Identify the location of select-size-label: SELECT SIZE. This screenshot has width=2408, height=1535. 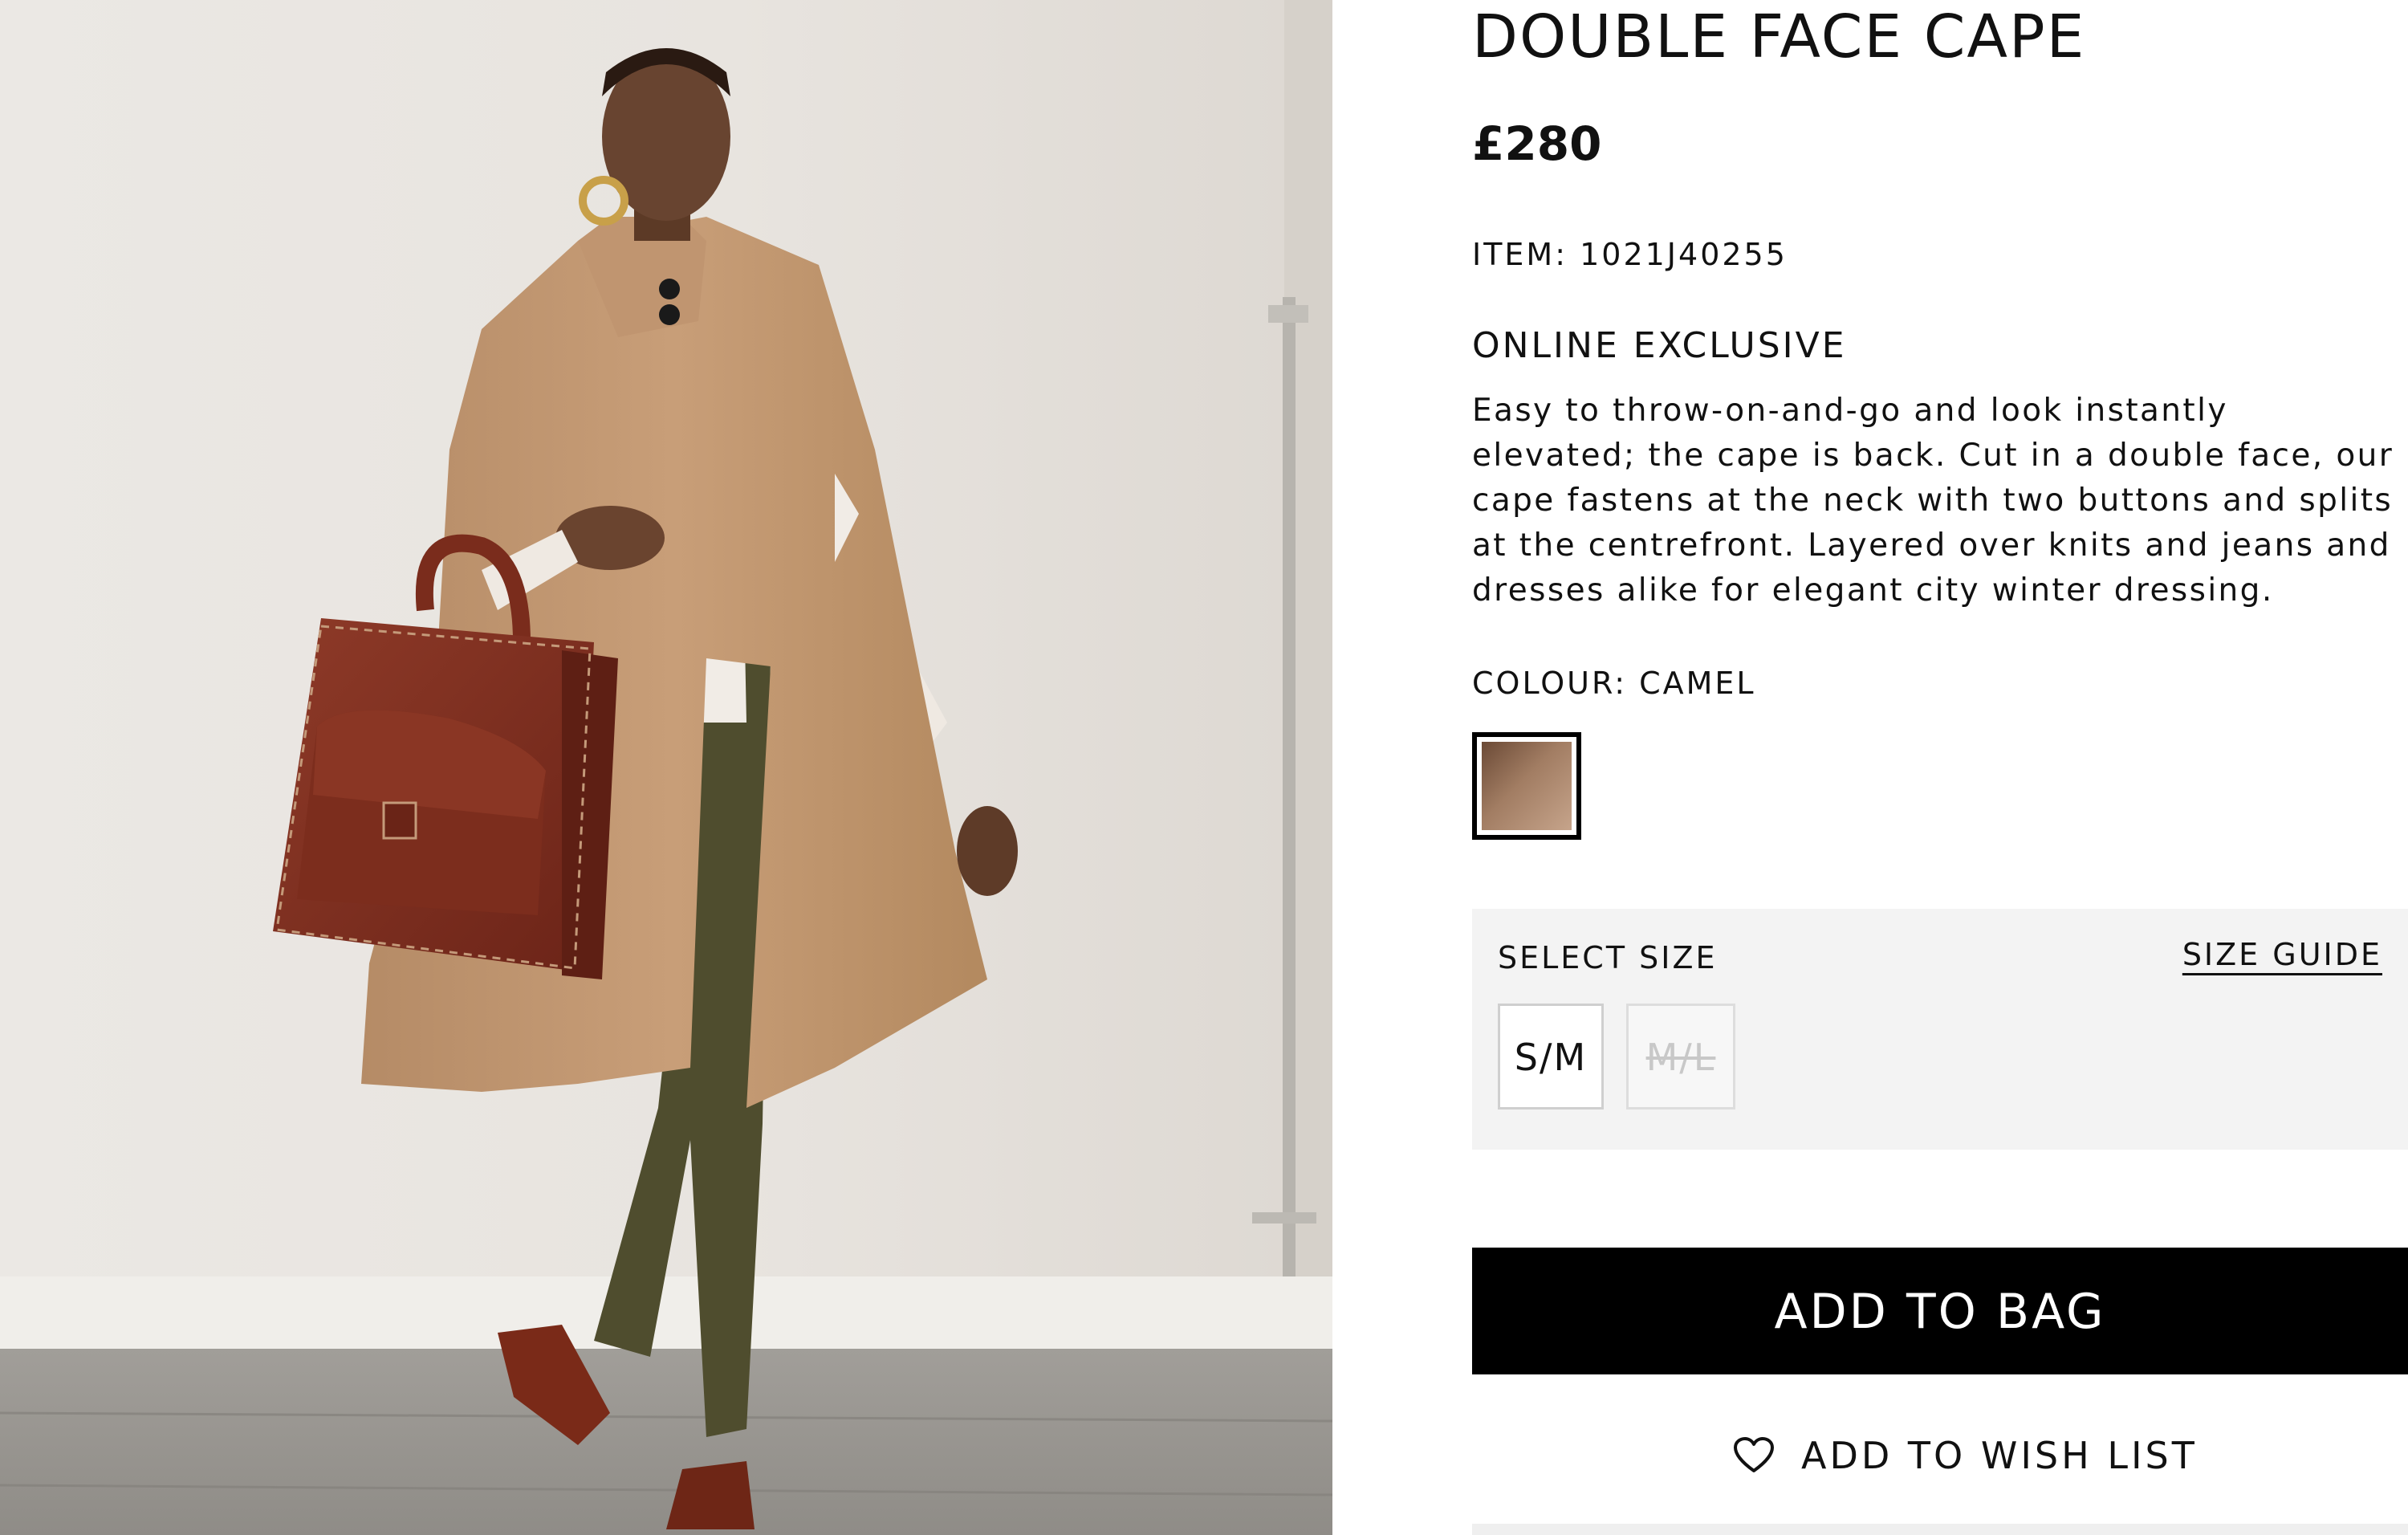
(1608, 957).